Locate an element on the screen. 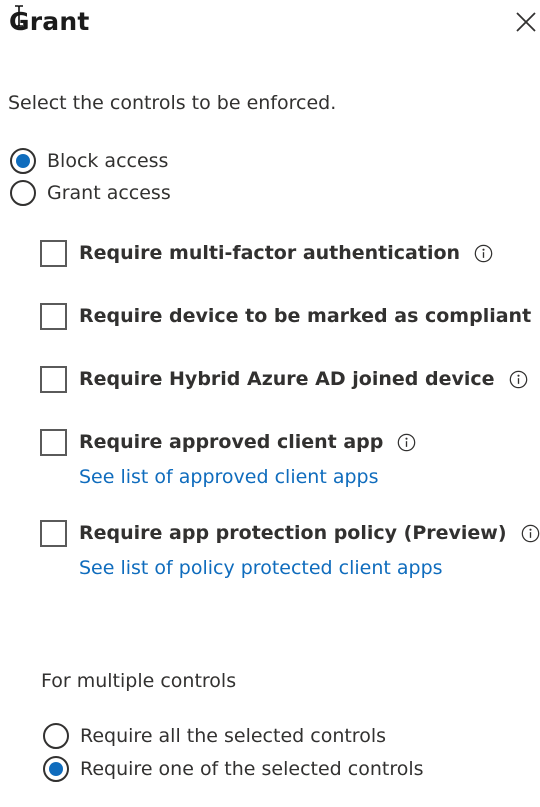 The image size is (540, 807). control-label: Require Hybrid Azure AD joined device is located at coordinates (287, 379).